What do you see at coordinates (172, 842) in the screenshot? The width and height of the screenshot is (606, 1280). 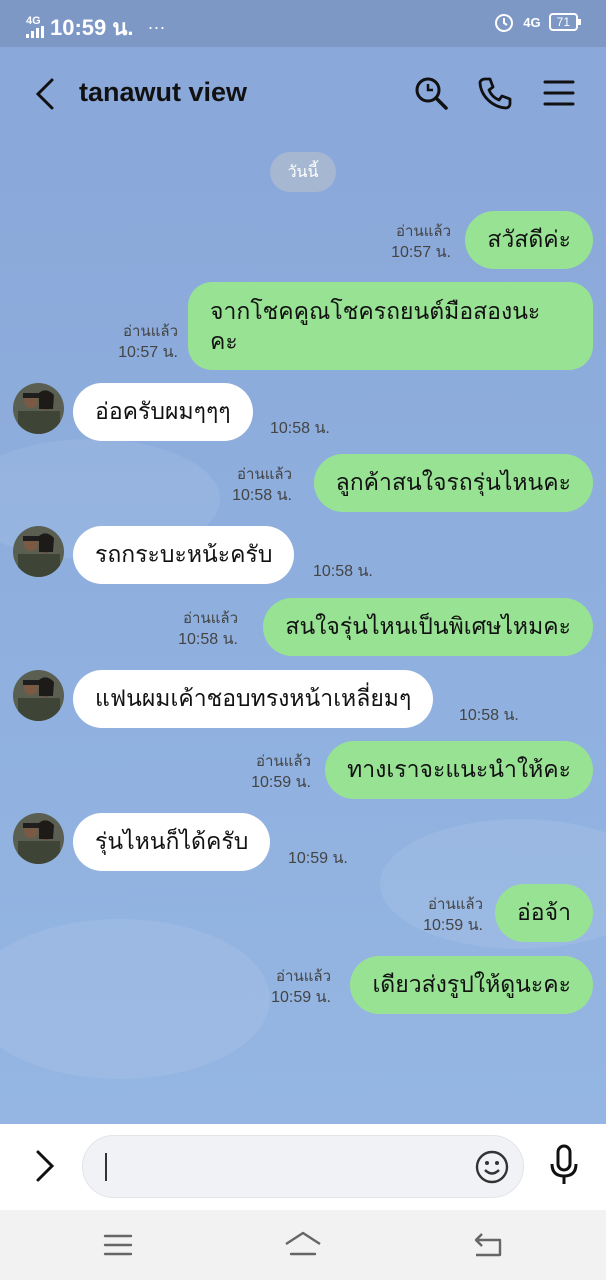 I see `incoming-message: รุ่นไหนก็ได้ครับ` at bounding box center [172, 842].